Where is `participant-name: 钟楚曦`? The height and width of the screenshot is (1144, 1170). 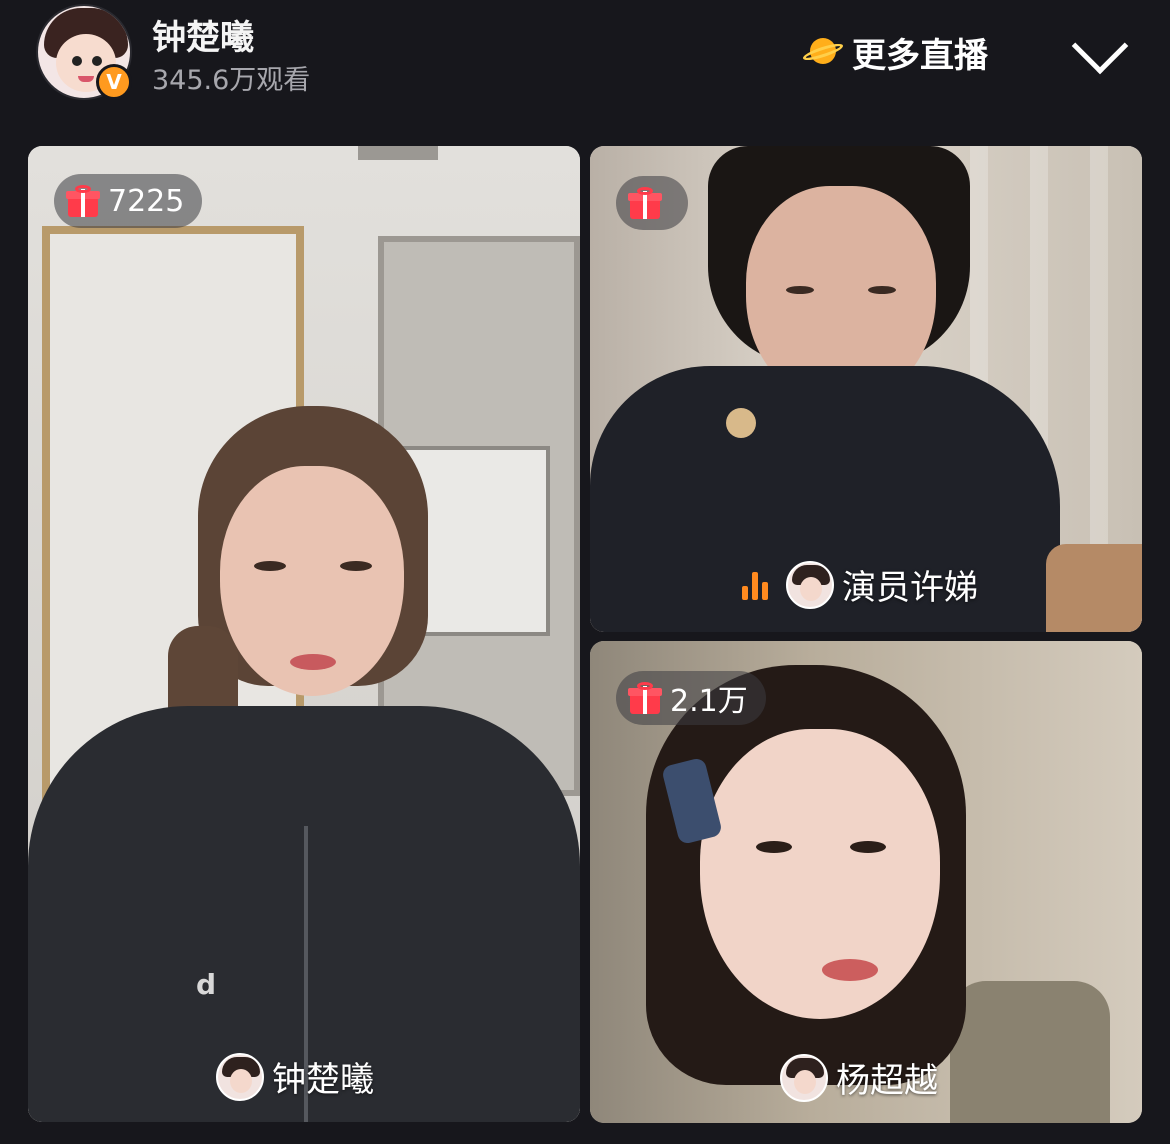
participant-name: 钟楚曦 is located at coordinates (323, 1080).